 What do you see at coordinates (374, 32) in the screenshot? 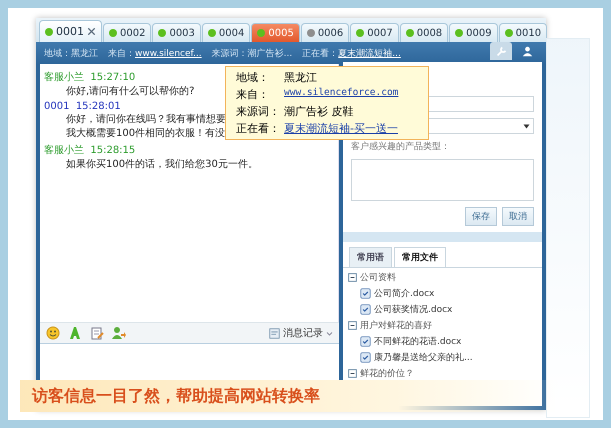
I see `visitor-tab: 0007` at bounding box center [374, 32].